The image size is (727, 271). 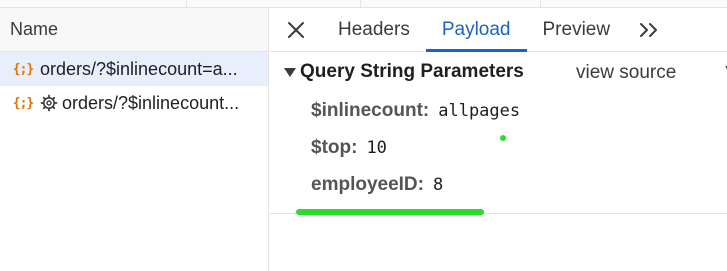 I want to click on close-icon, so click(x=296, y=29).